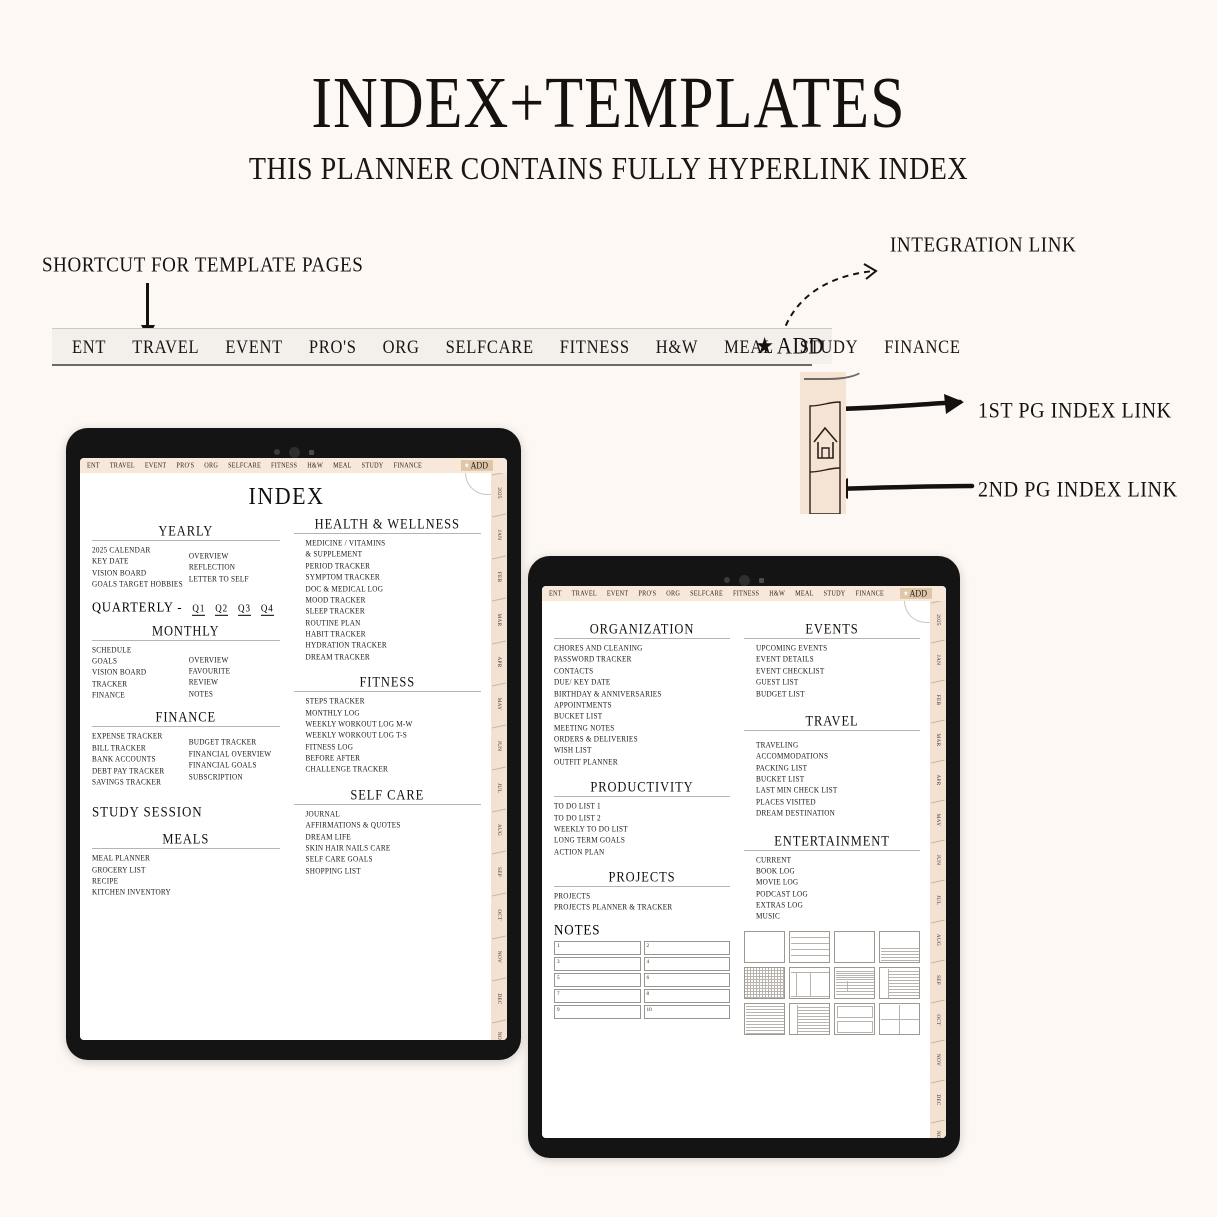 This screenshot has height=1217, width=1217. I want to click on t1-nav-selfcare: SELFCARE, so click(244, 465).